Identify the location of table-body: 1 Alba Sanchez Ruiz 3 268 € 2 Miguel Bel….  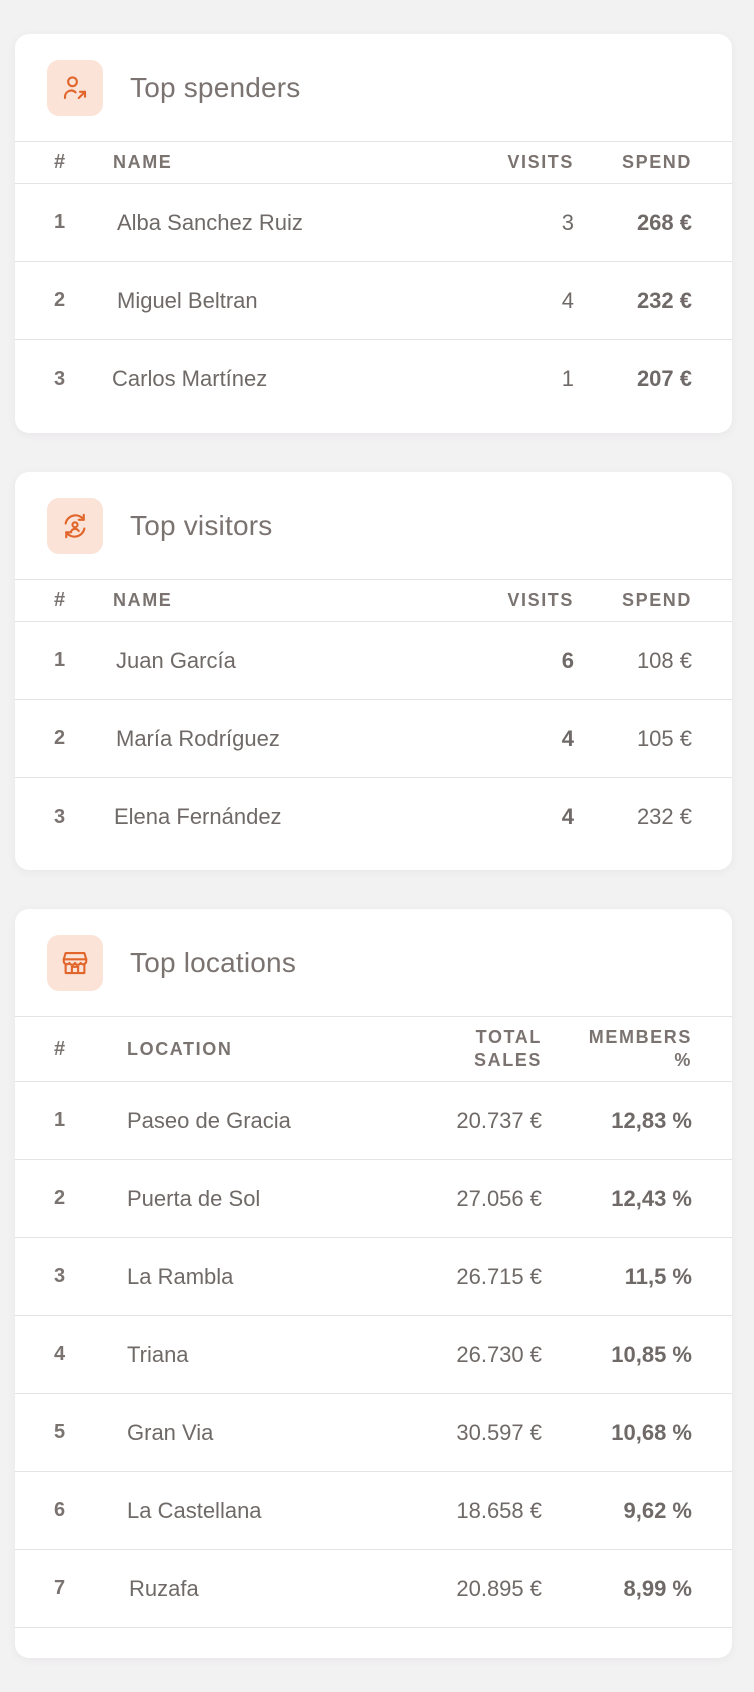
(373, 301).